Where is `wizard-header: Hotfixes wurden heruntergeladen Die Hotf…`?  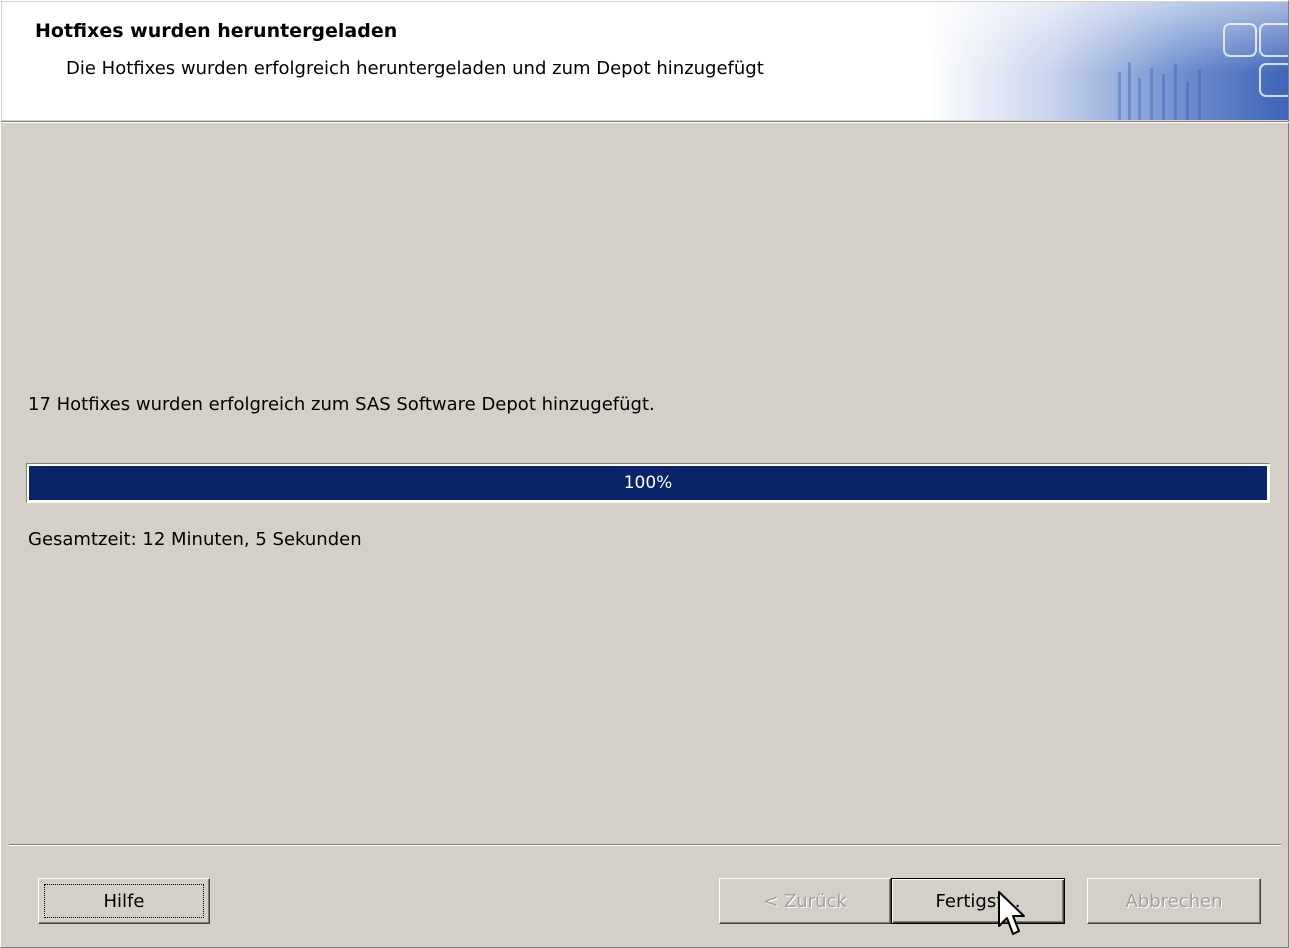
wizard-header: Hotfixes wurden heruntergeladen Die Hotf… is located at coordinates (645, 61).